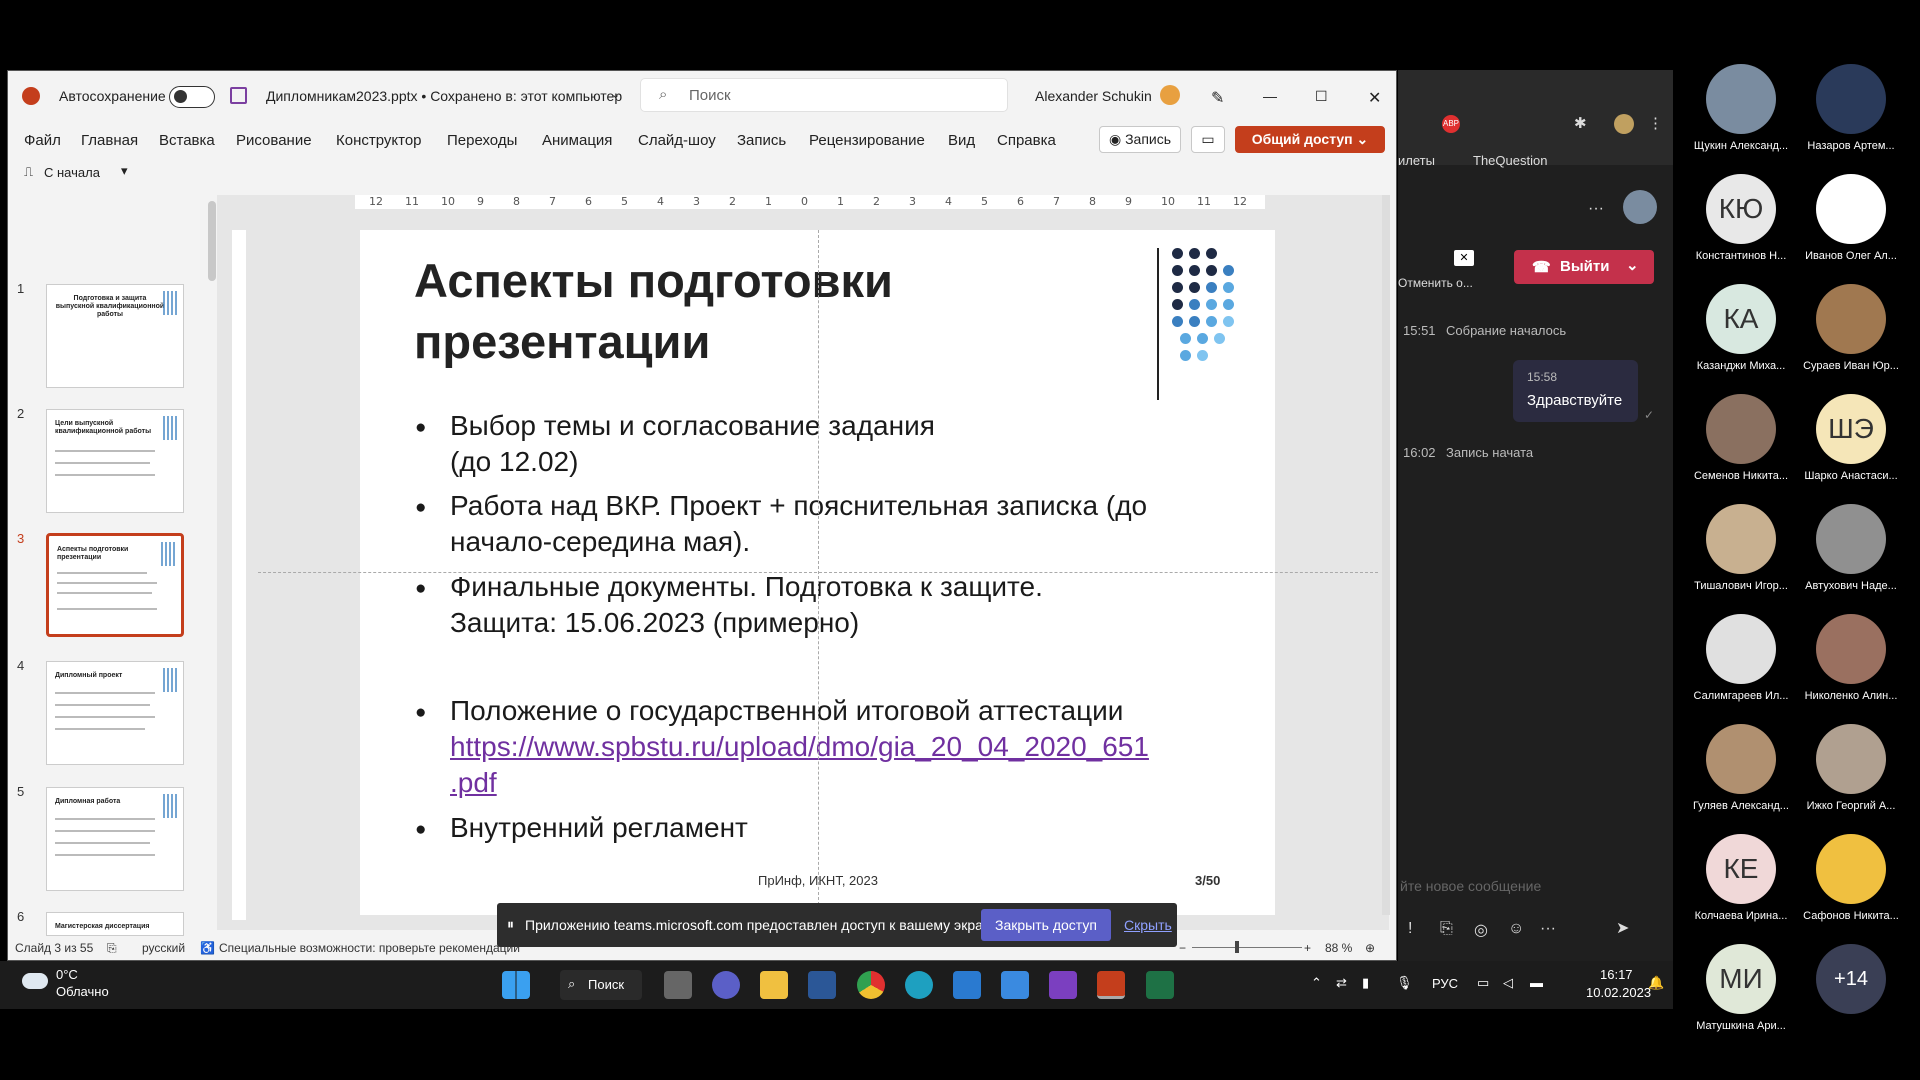 The image size is (1920, 1080). Describe the element at coordinates (615, 94) in the screenshot. I see `chevron-down-icon: ⌄` at that location.